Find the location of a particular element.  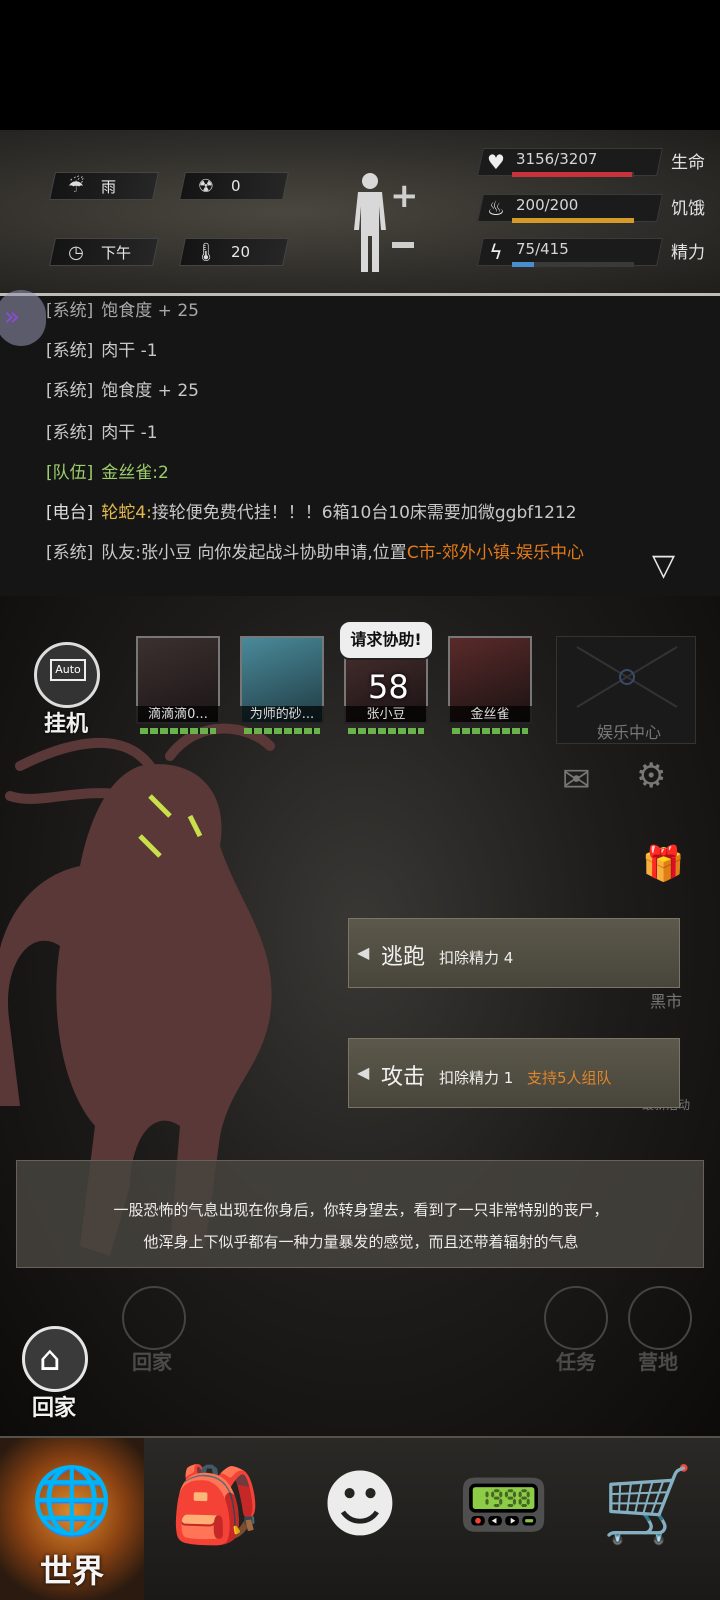

hunger-label: 饥饿 is located at coordinates (688, 209).